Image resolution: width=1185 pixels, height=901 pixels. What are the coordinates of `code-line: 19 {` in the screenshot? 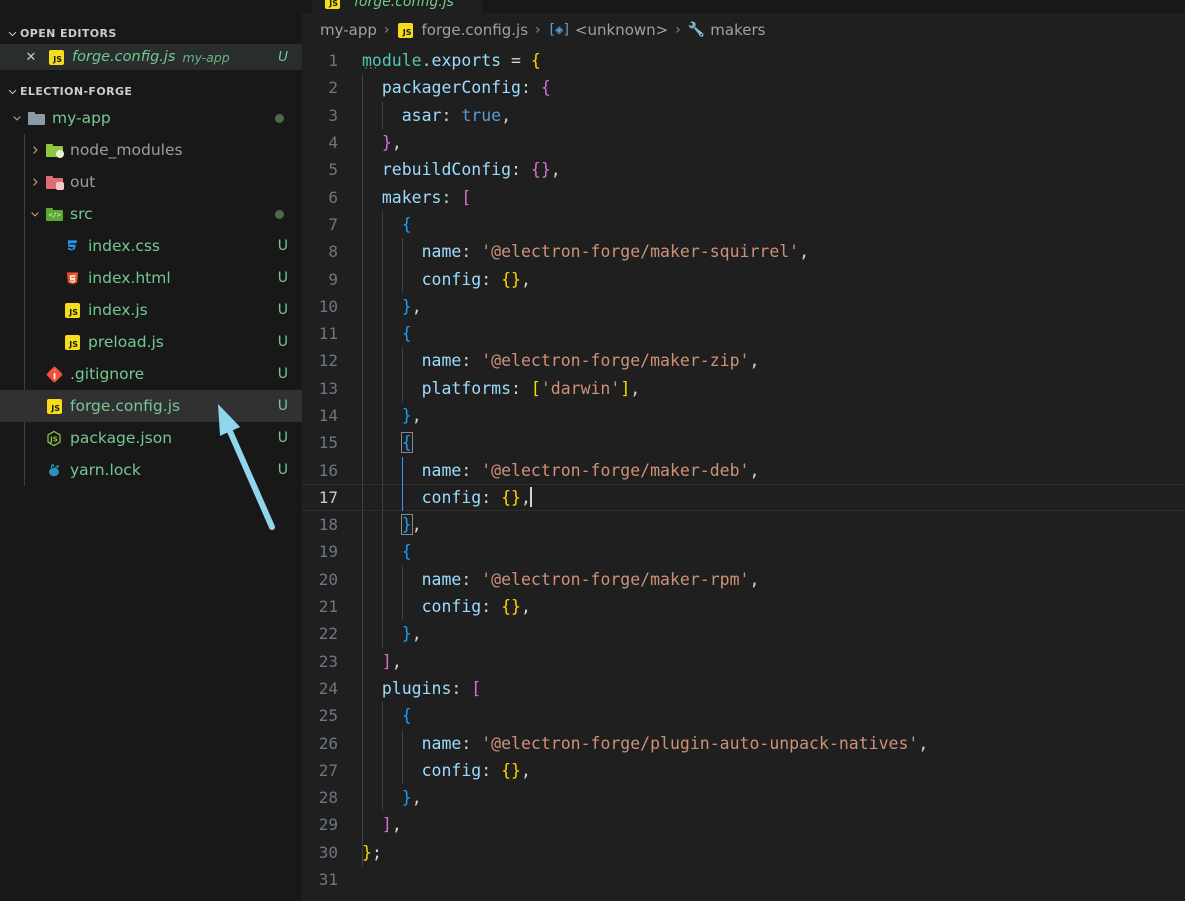 It's located at (743, 551).